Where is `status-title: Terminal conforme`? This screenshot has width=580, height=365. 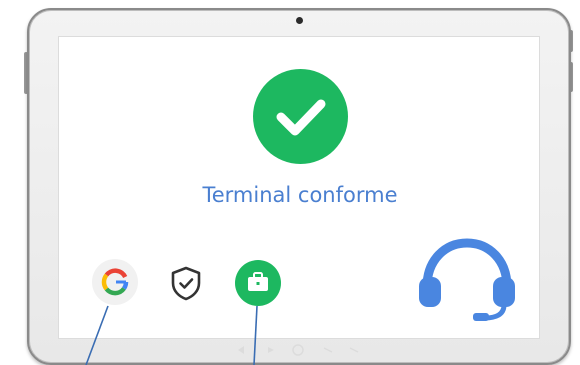 status-title: Terminal conforme is located at coordinates (300, 195).